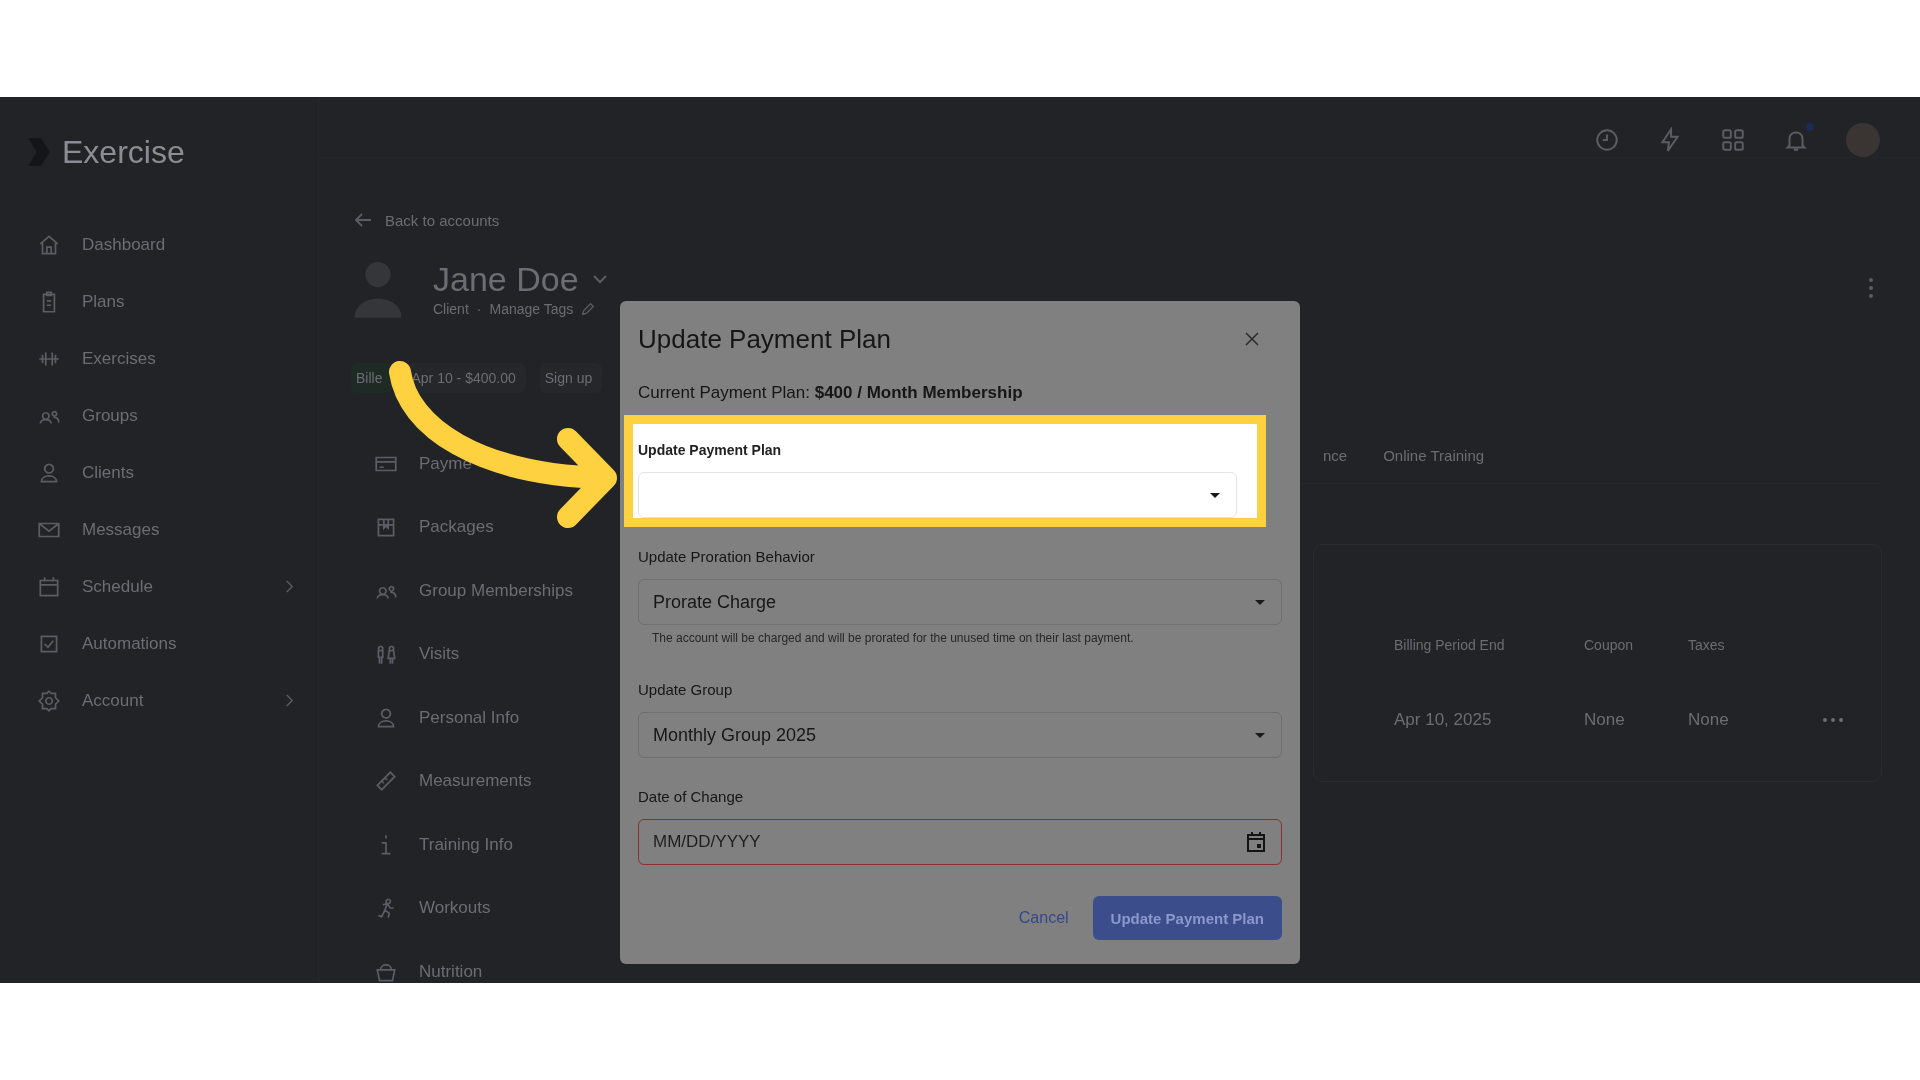  I want to click on dropdown-field: Monthly Group 2025, so click(960, 735).